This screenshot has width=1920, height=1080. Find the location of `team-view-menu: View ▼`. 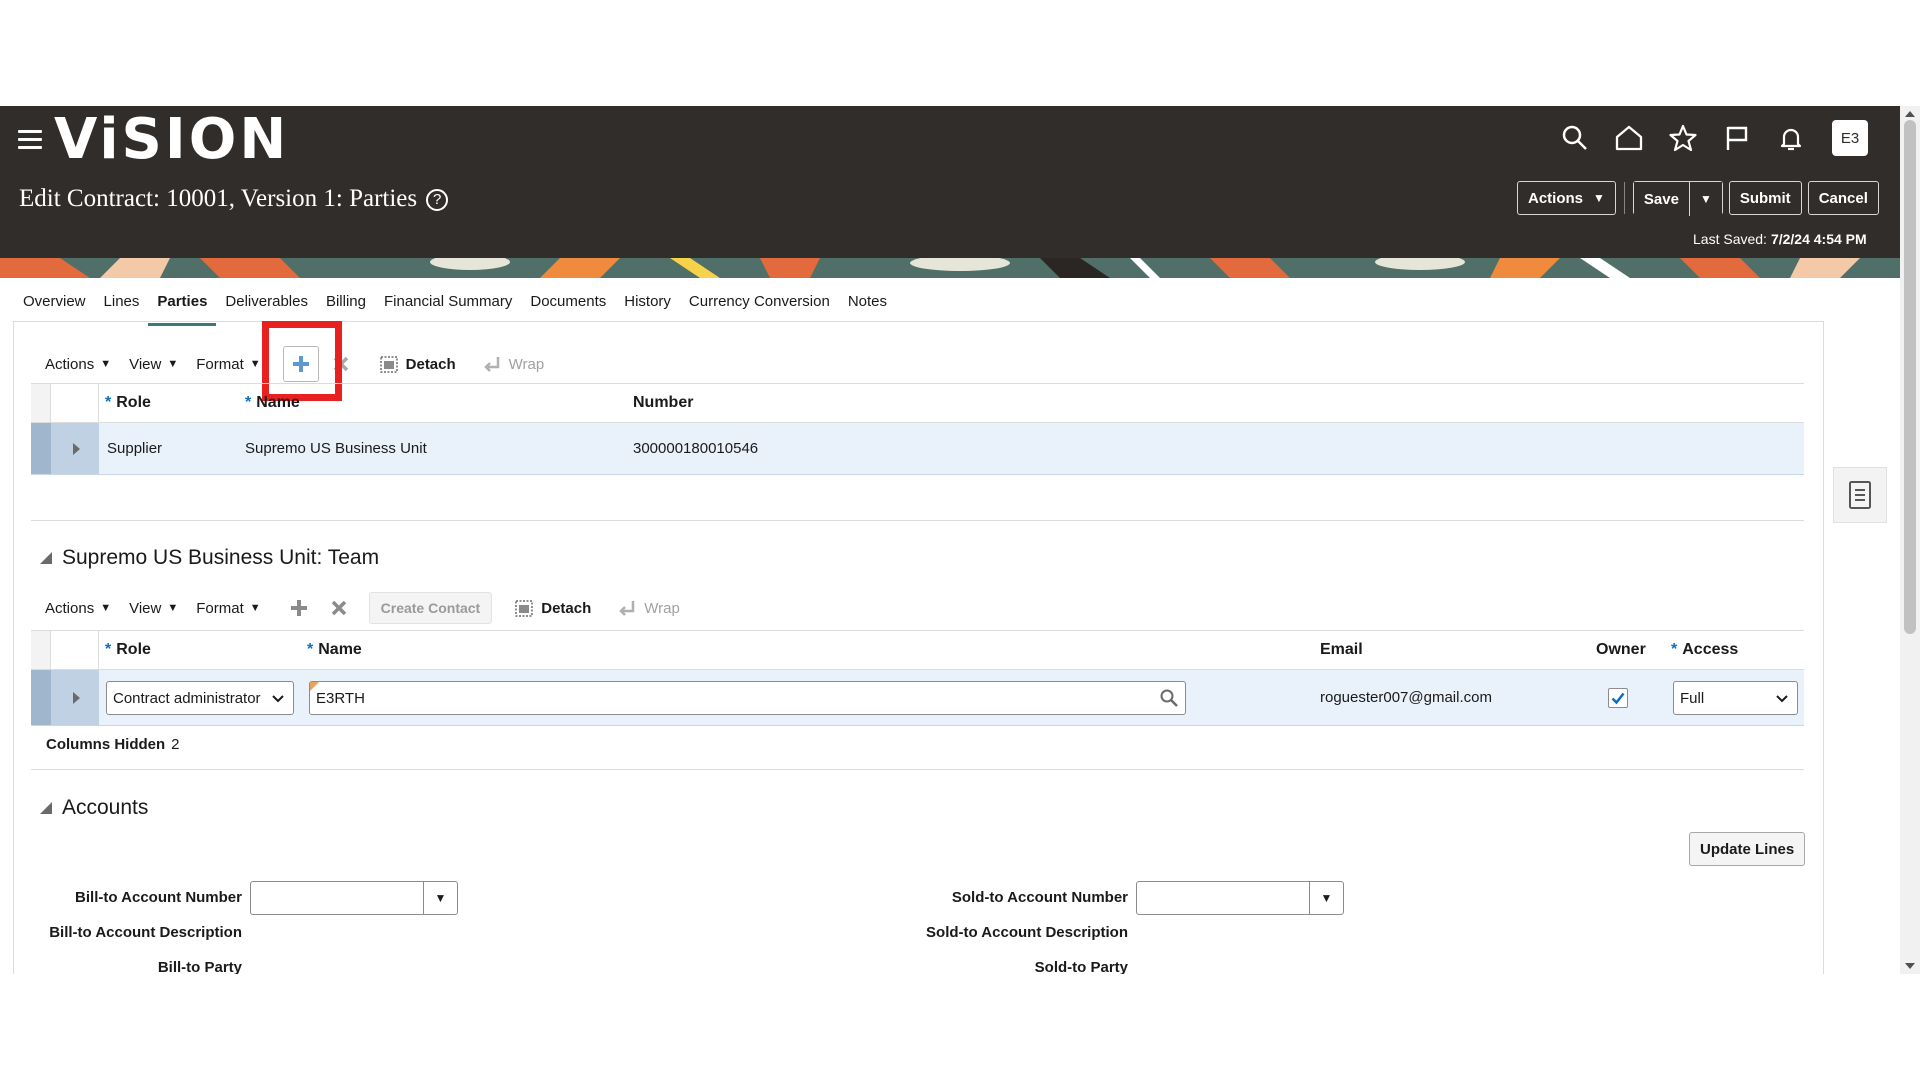

team-view-menu: View ▼ is located at coordinates (153, 608).